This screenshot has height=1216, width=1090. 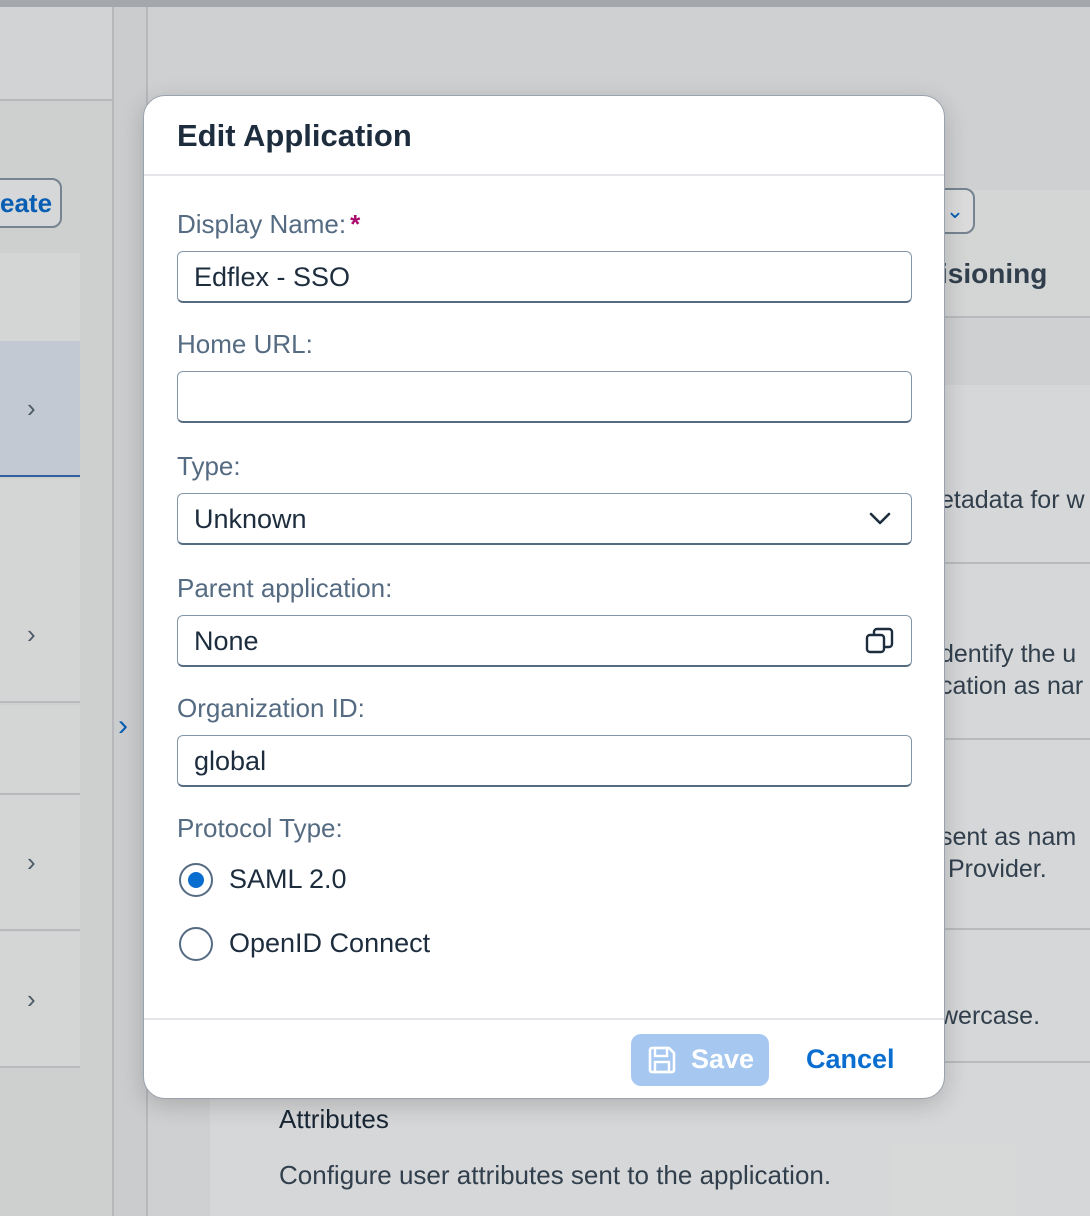 I want to click on organization-id-value: global, so click(x=230, y=761).